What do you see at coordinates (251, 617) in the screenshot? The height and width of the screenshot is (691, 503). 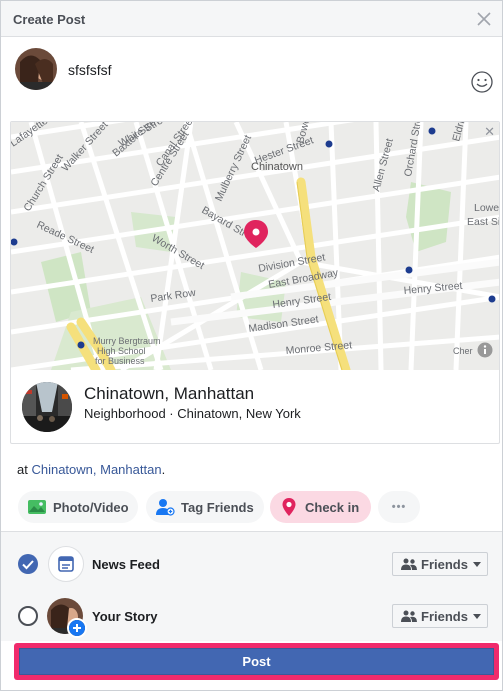 I see `your-story-row: Your Story Friends` at bounding box center [251, 617].